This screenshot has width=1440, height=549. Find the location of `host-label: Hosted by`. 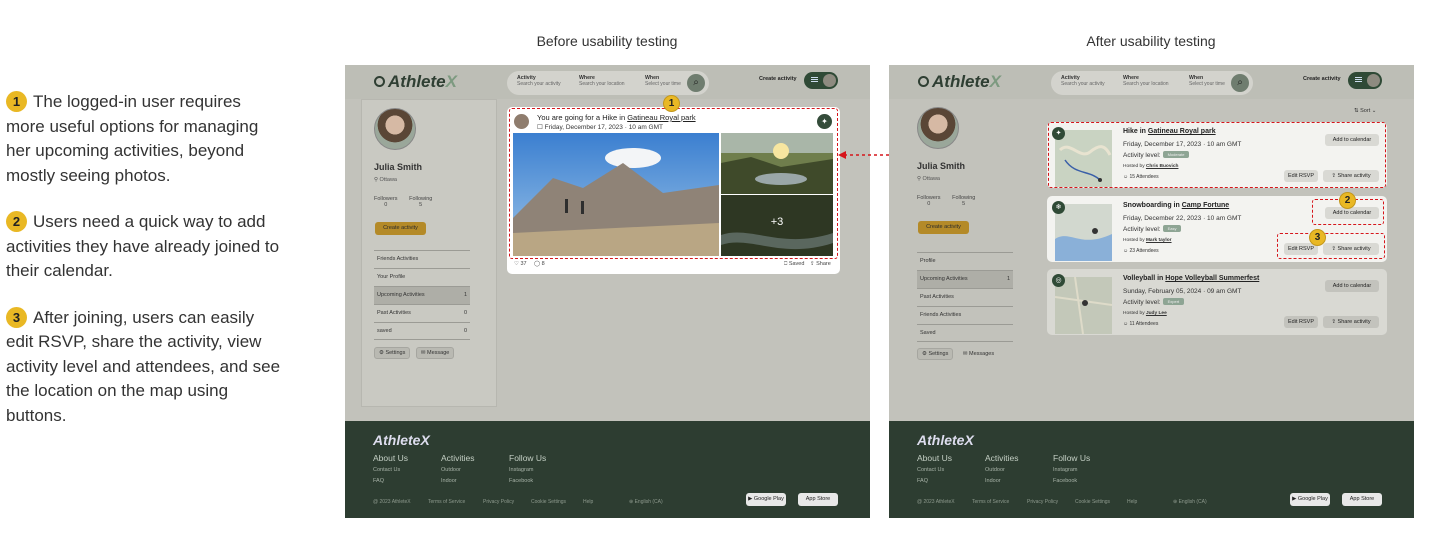

host-label: Hosted by is located at coordinates (1134, 313).